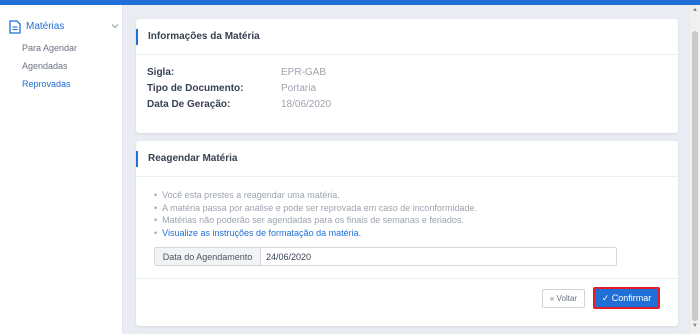 Image resolution: width=700 pixels, height=334 pixels. What do you see at coordinates (563, 298) in the screenshot?
I see `back-button: « Voltar` at bounding box center [563, 298].